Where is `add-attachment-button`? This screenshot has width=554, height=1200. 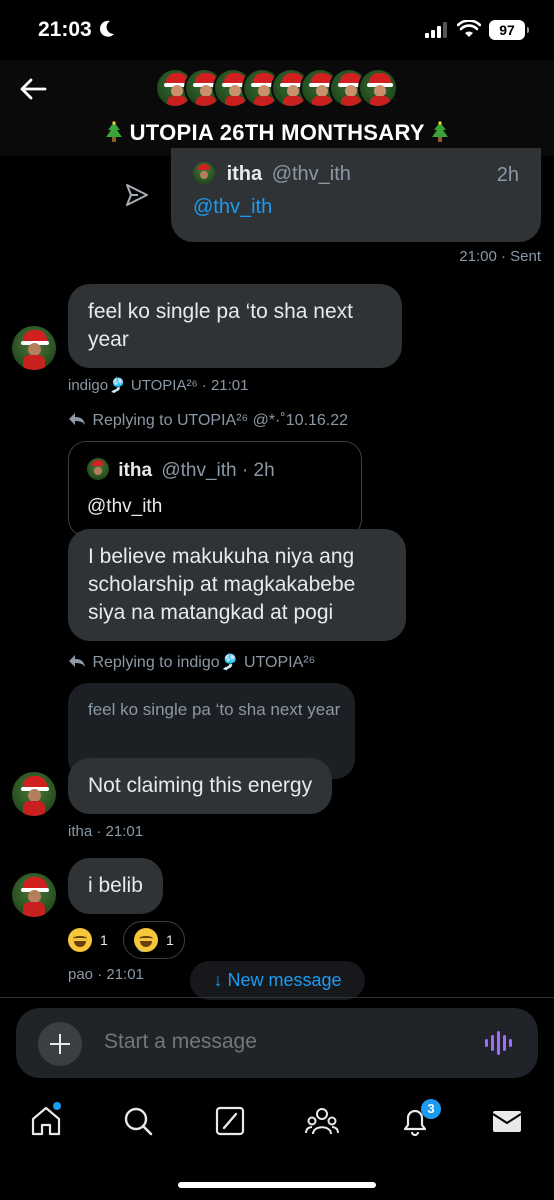 add-attachment-button is located at coordinates (60, 1044).